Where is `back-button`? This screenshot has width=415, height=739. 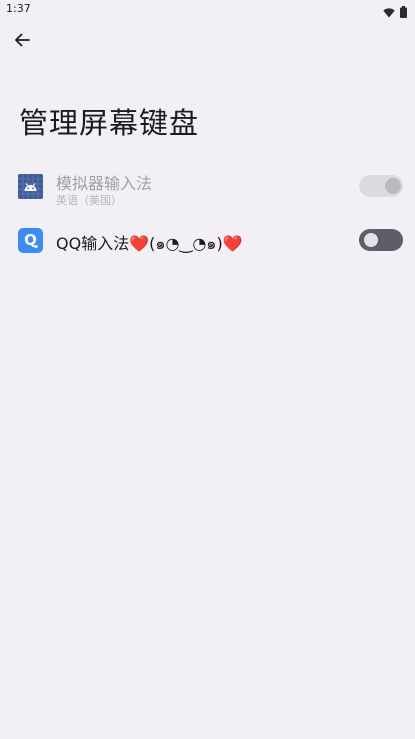
back-button is located at coordinates (22, 42).